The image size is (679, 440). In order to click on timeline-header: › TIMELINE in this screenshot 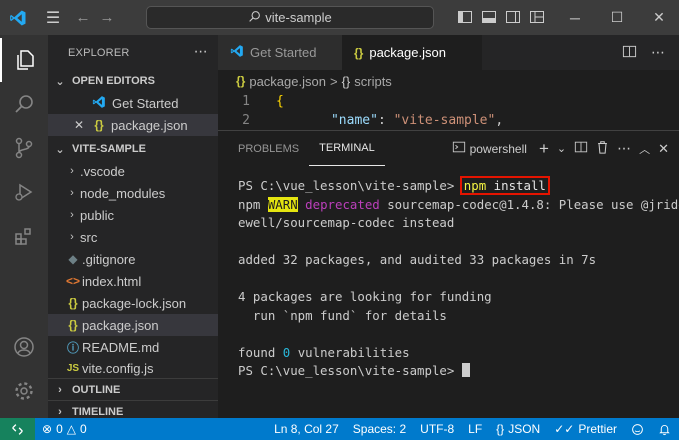, I will do `click(133, 409)`.